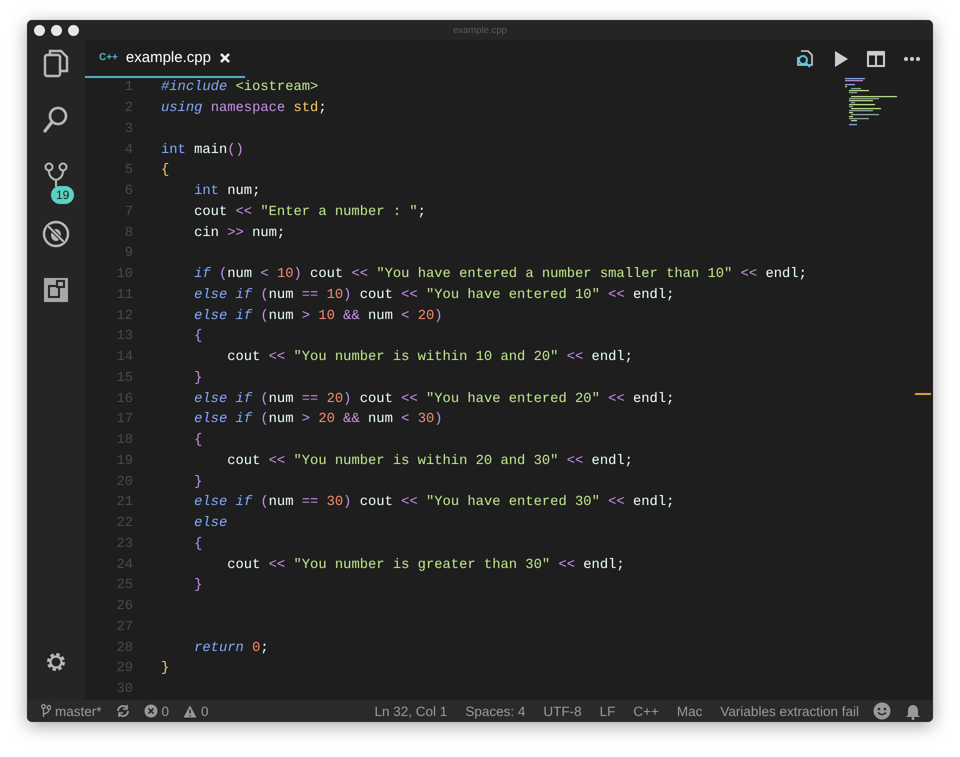 The width and height of the screenshot is (960, 757). I want to click on window-close-button, so click(39, 30).